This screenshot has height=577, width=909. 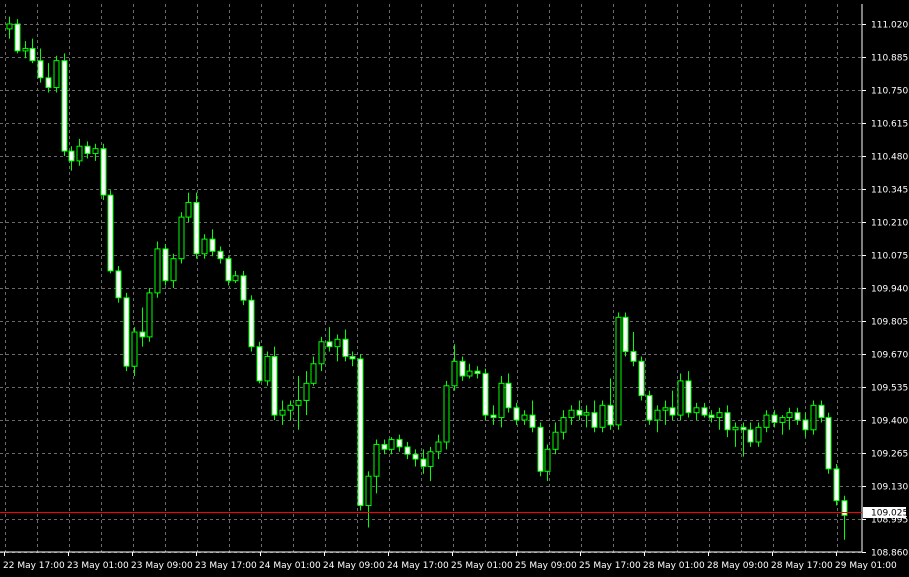 I want to click on y-tick-label: 110.615, so click(x=889, y=125).